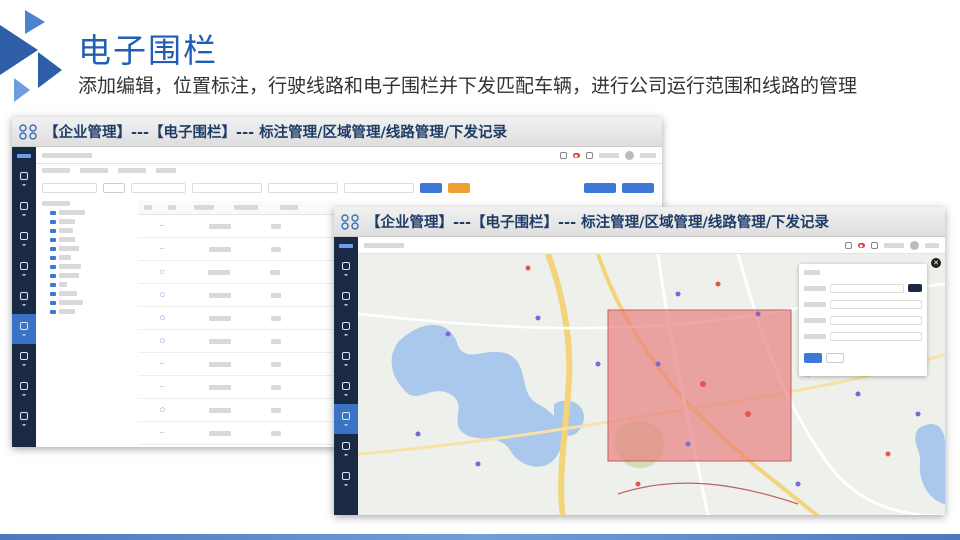  What do you see at coordinates (699, 385) in the screenshot?
I see `fence-area` at bounding box center [699, 385].